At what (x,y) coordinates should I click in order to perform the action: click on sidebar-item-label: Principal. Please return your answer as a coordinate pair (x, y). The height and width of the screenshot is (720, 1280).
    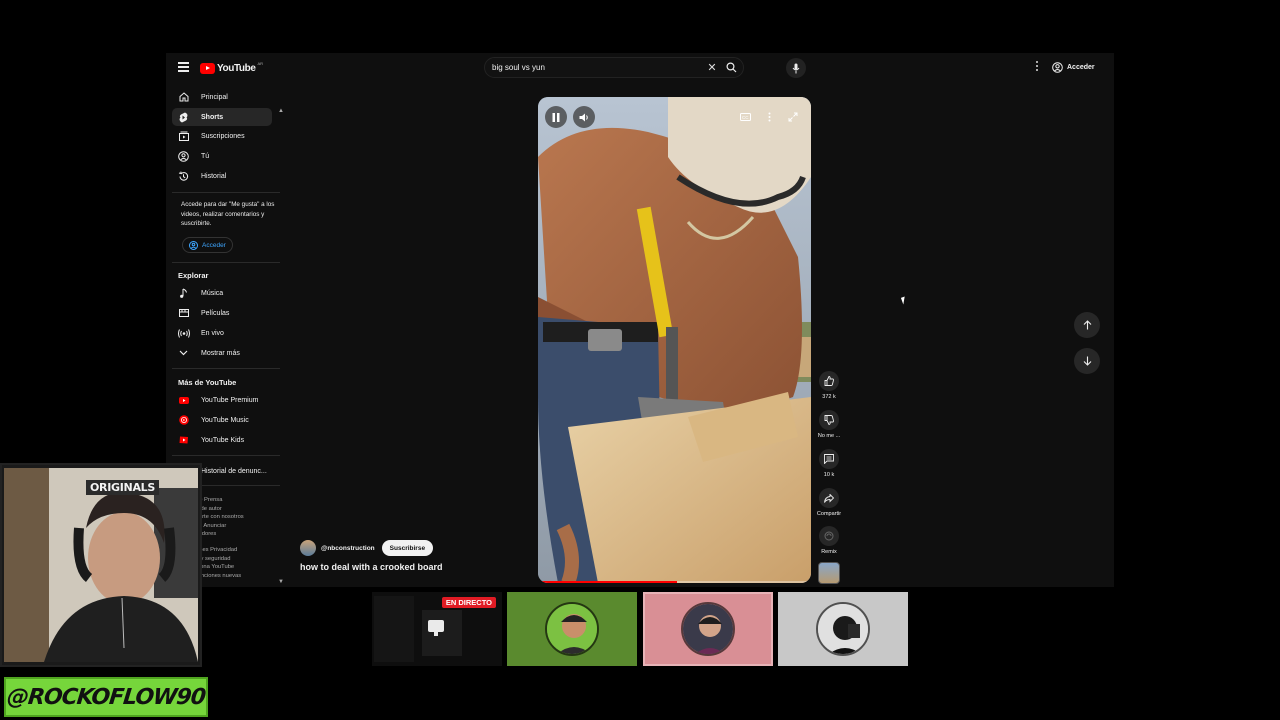
    Looking at the image, I should click on (214, 97).